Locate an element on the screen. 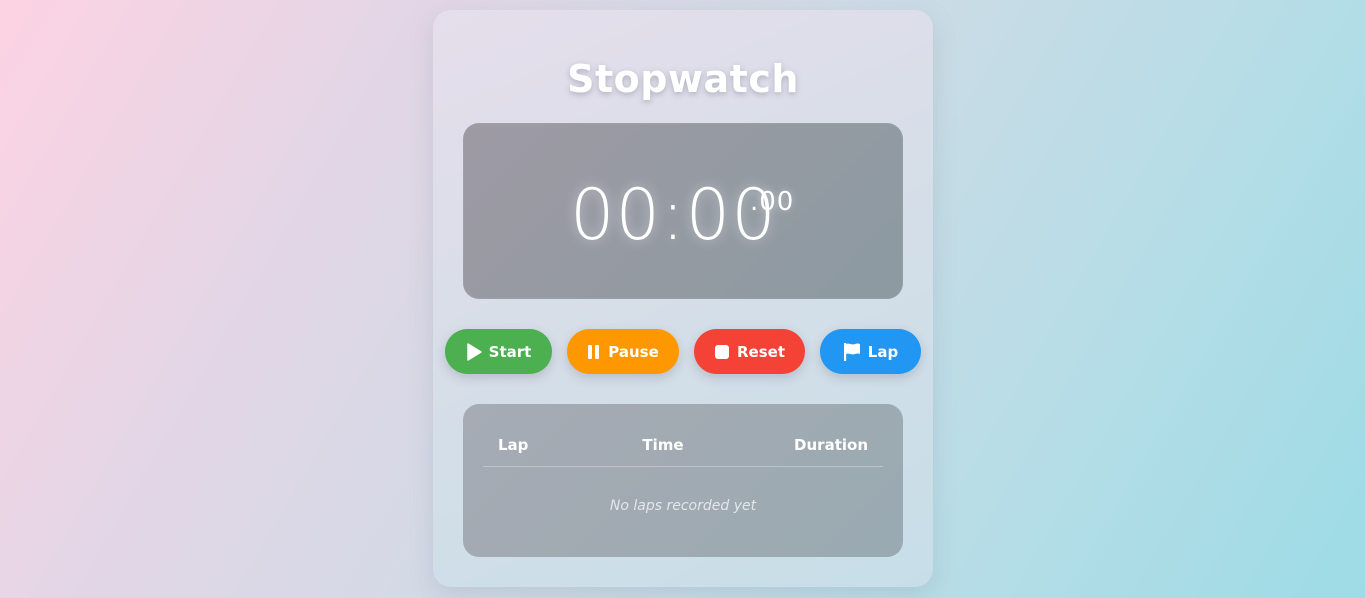 This screenshot has width=1365, height=598. reset-button: Reset is located at coordinates (749, 351).